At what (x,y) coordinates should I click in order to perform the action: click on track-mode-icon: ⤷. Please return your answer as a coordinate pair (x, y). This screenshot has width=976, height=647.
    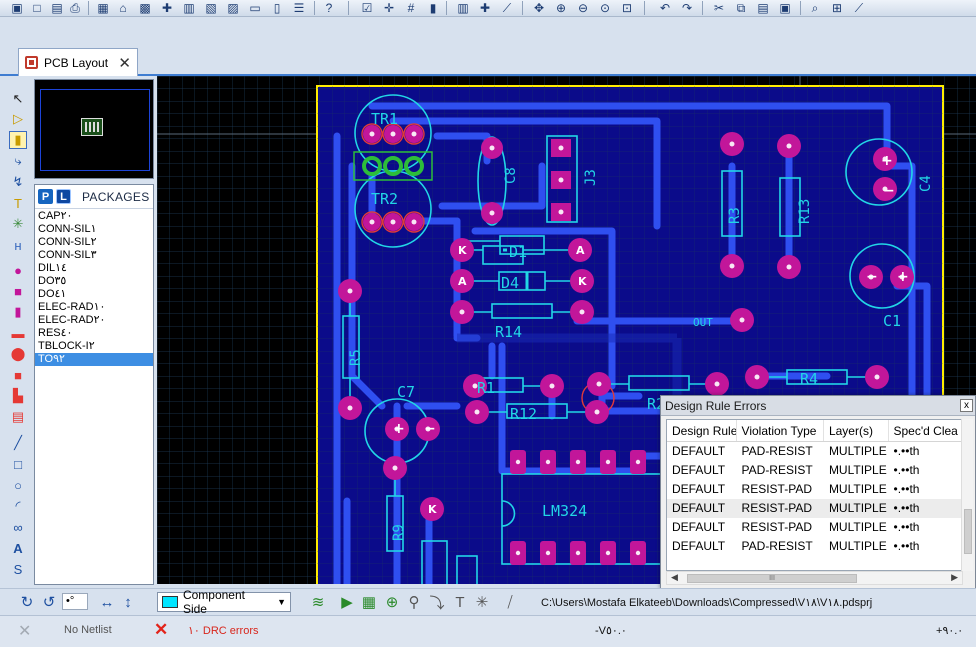
    Looking at the image, I should click on (18, 161).